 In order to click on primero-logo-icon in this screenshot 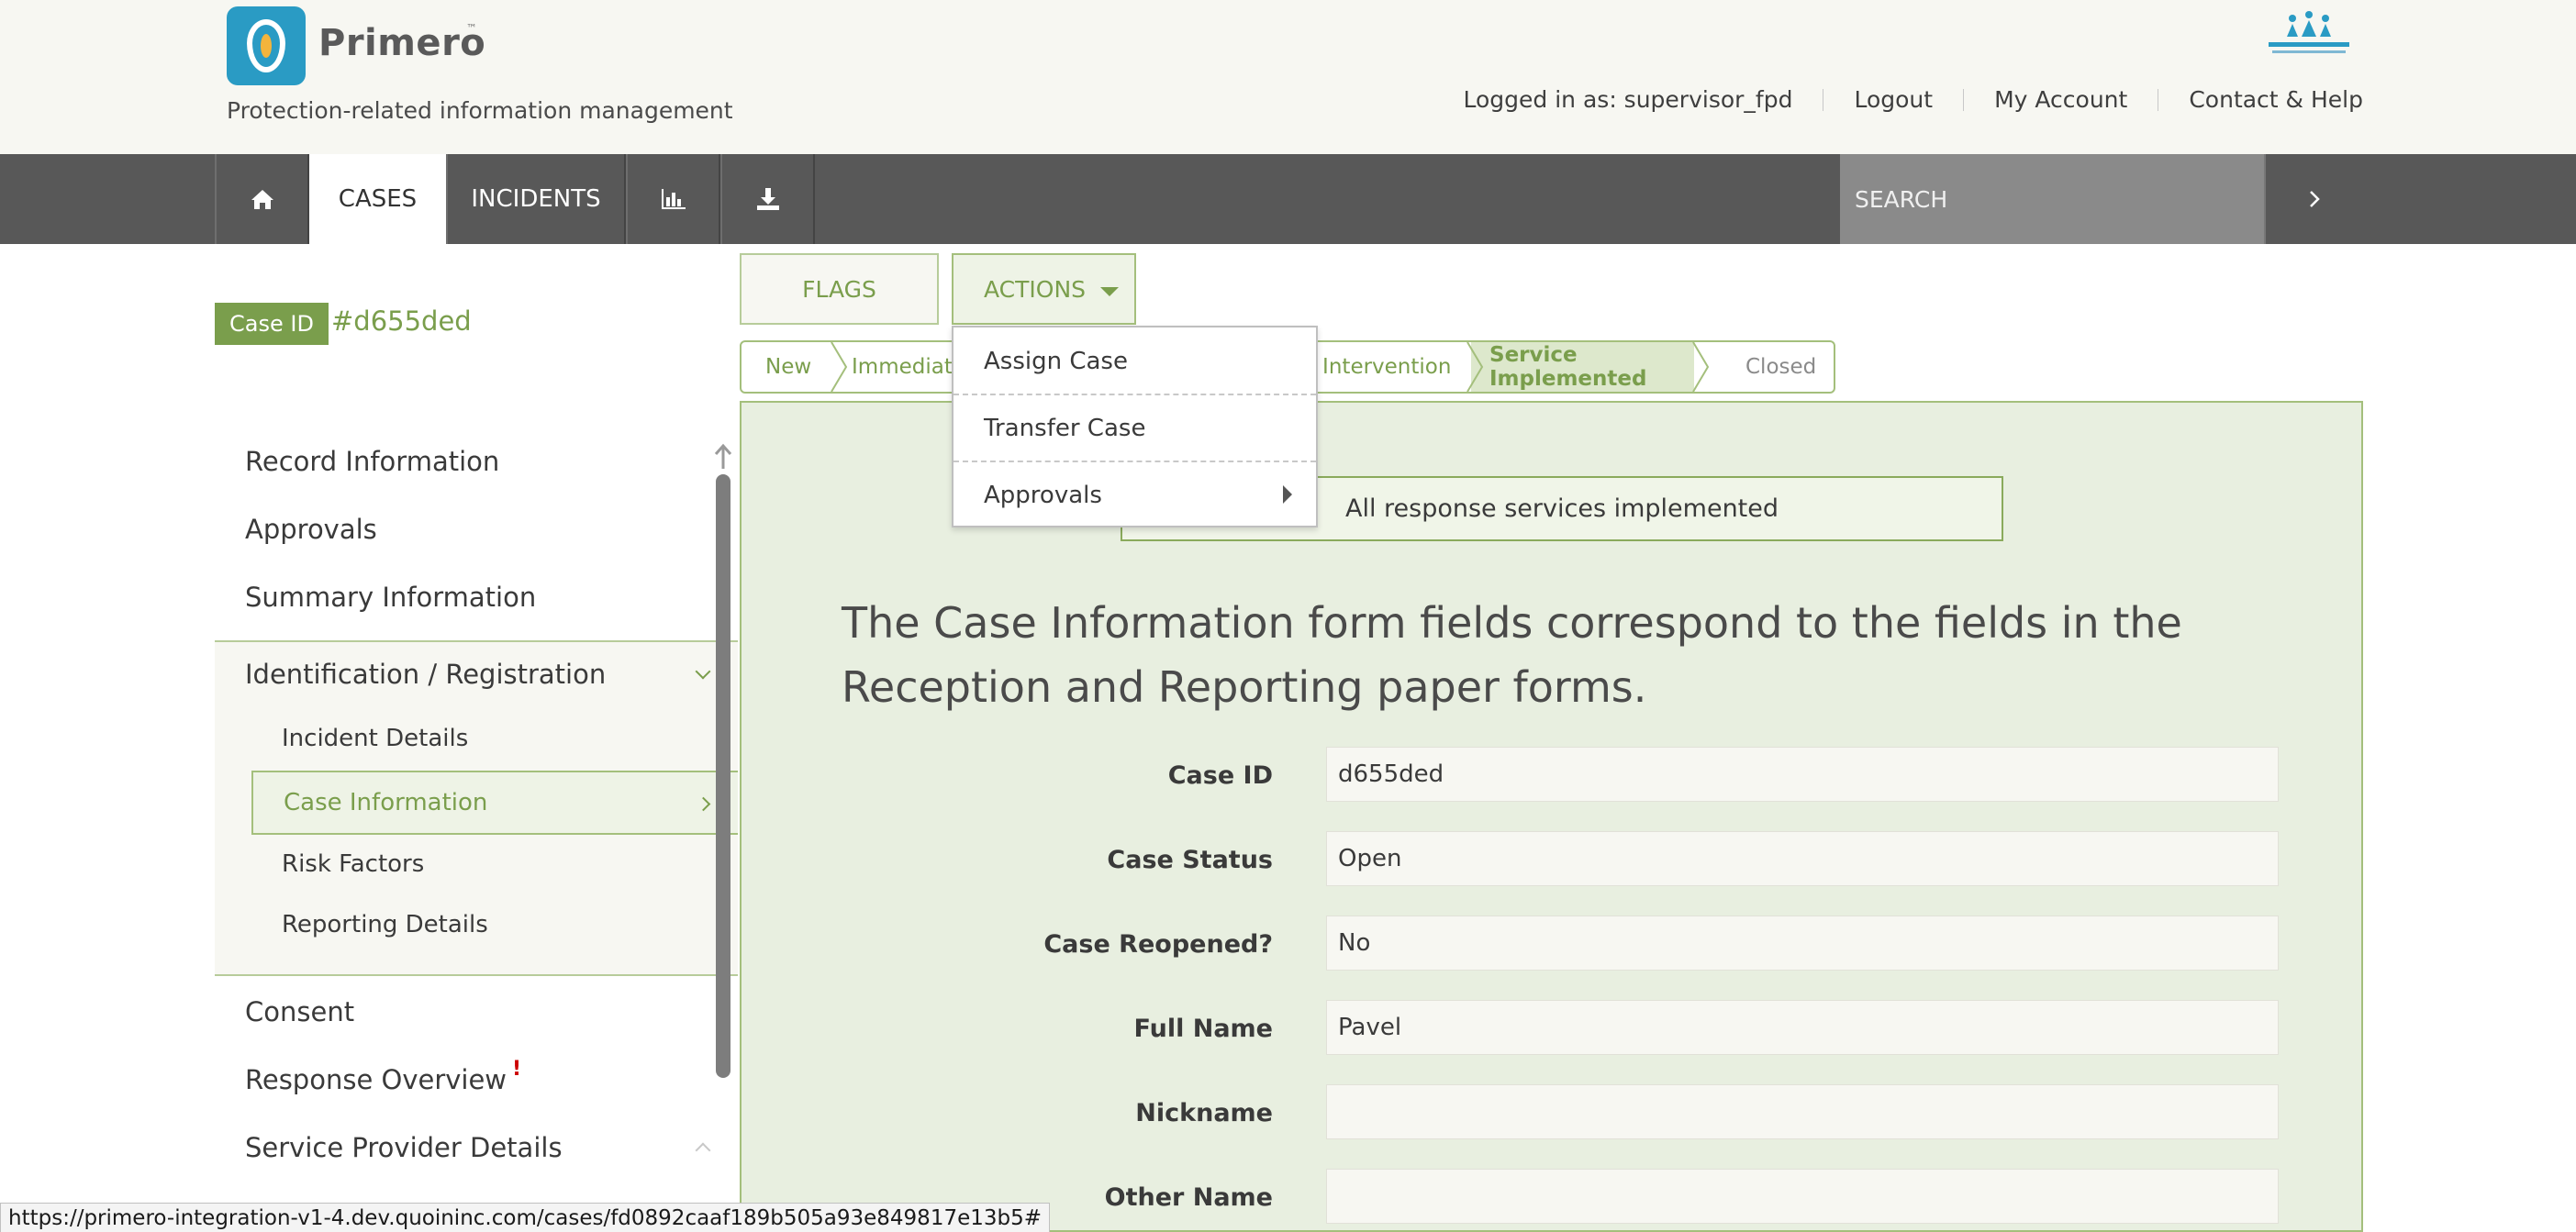, I will do `click(266, 45)`.